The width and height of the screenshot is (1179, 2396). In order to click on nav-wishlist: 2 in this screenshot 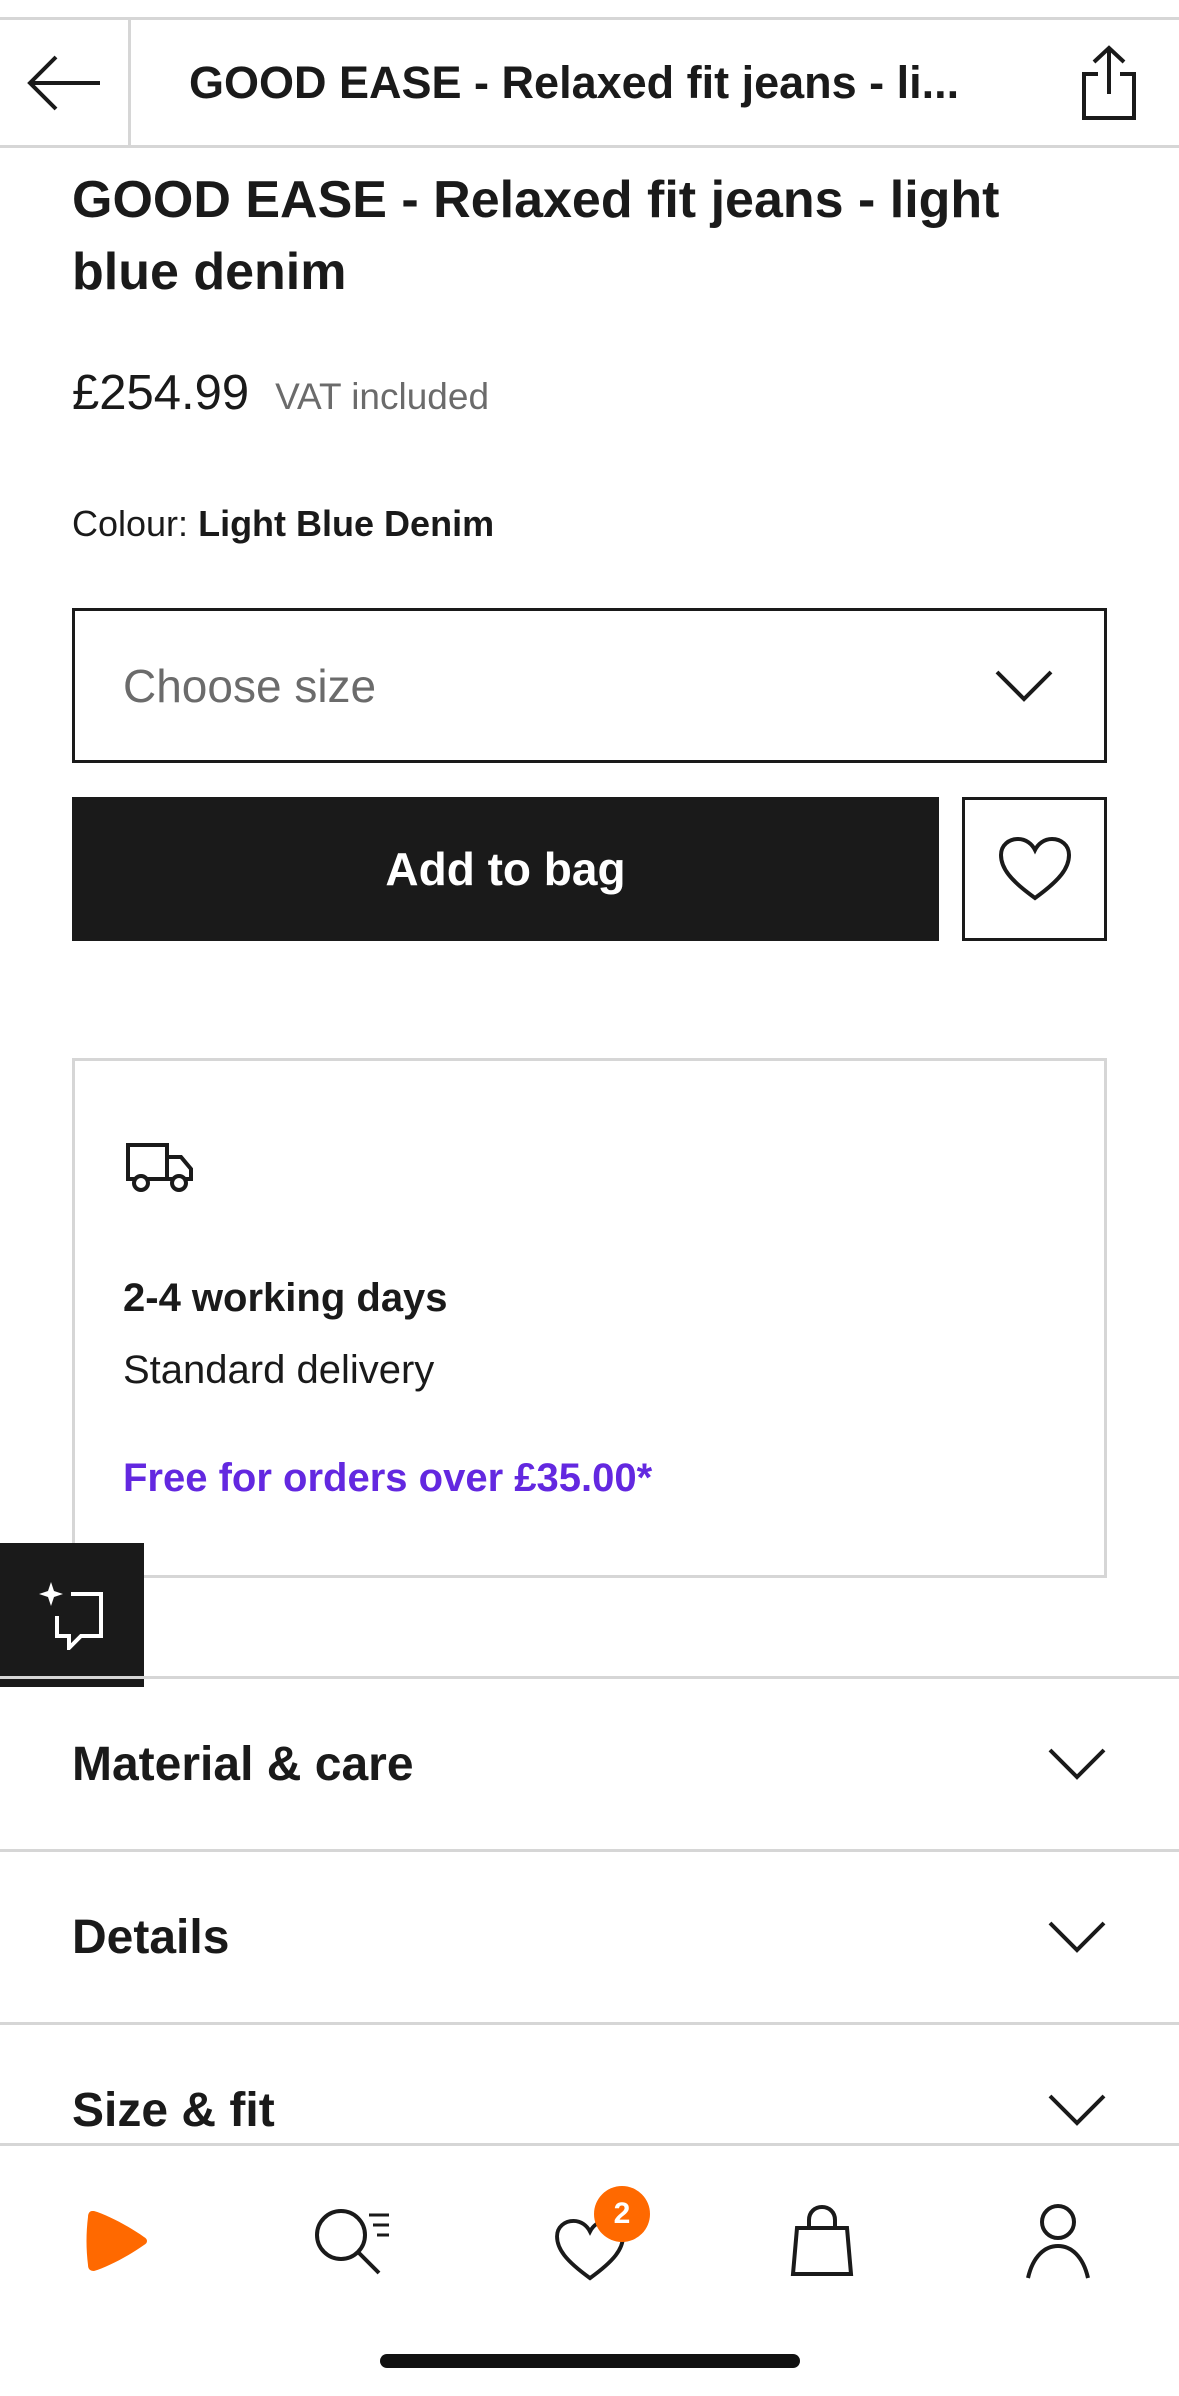, I will do `click(590, 2241)`.